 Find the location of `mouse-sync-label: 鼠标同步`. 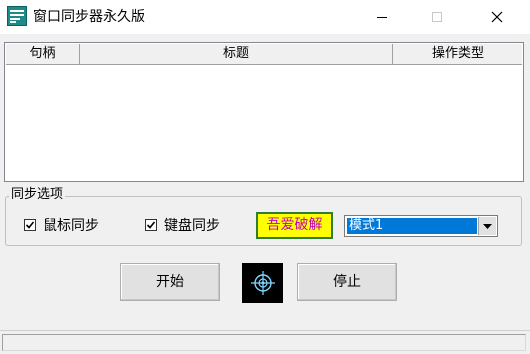

mouse-sync-label: 鼠标同步 is located at coordinates (71, 226).